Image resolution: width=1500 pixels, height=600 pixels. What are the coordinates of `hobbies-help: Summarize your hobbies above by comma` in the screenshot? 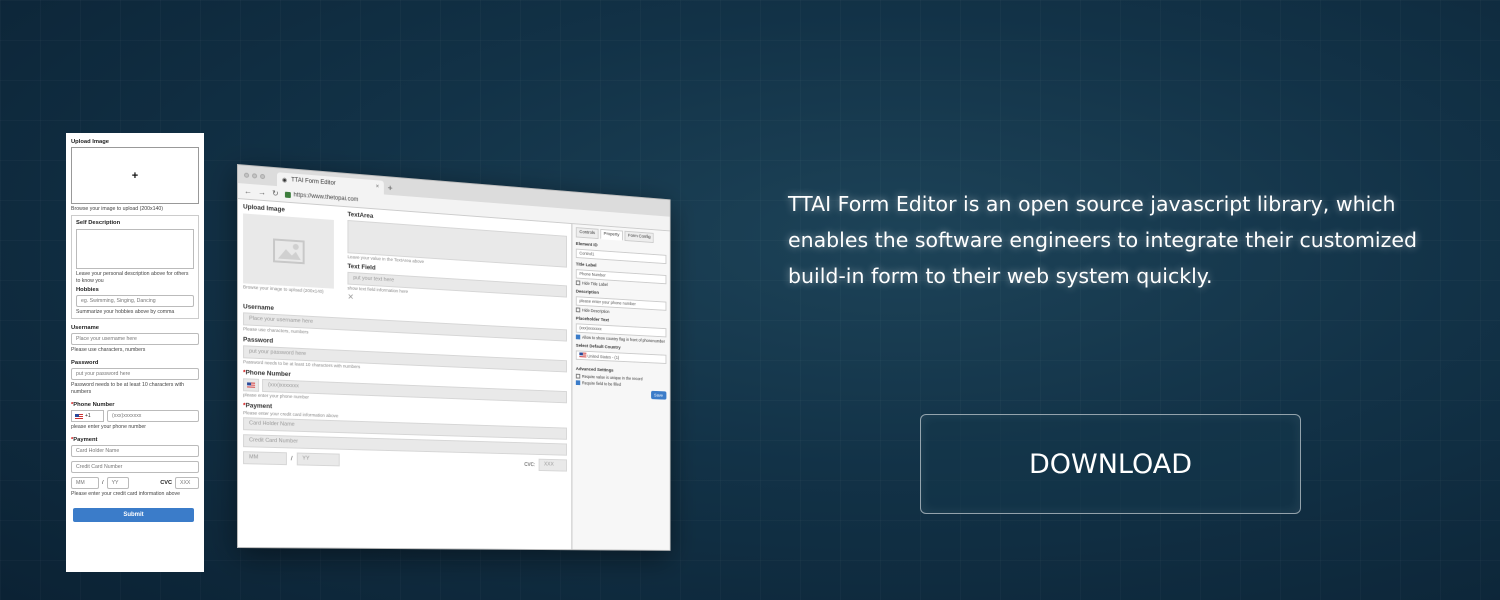 It's located at (125, 312).